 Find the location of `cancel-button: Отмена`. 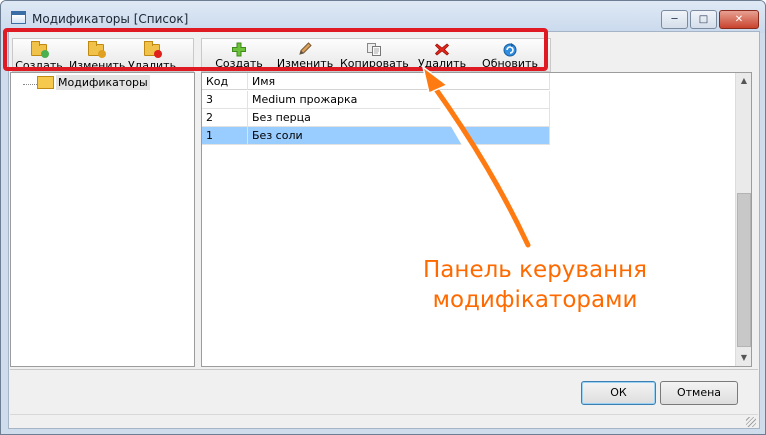

cancel-button: Отмена is located at coordinates (699, 393).